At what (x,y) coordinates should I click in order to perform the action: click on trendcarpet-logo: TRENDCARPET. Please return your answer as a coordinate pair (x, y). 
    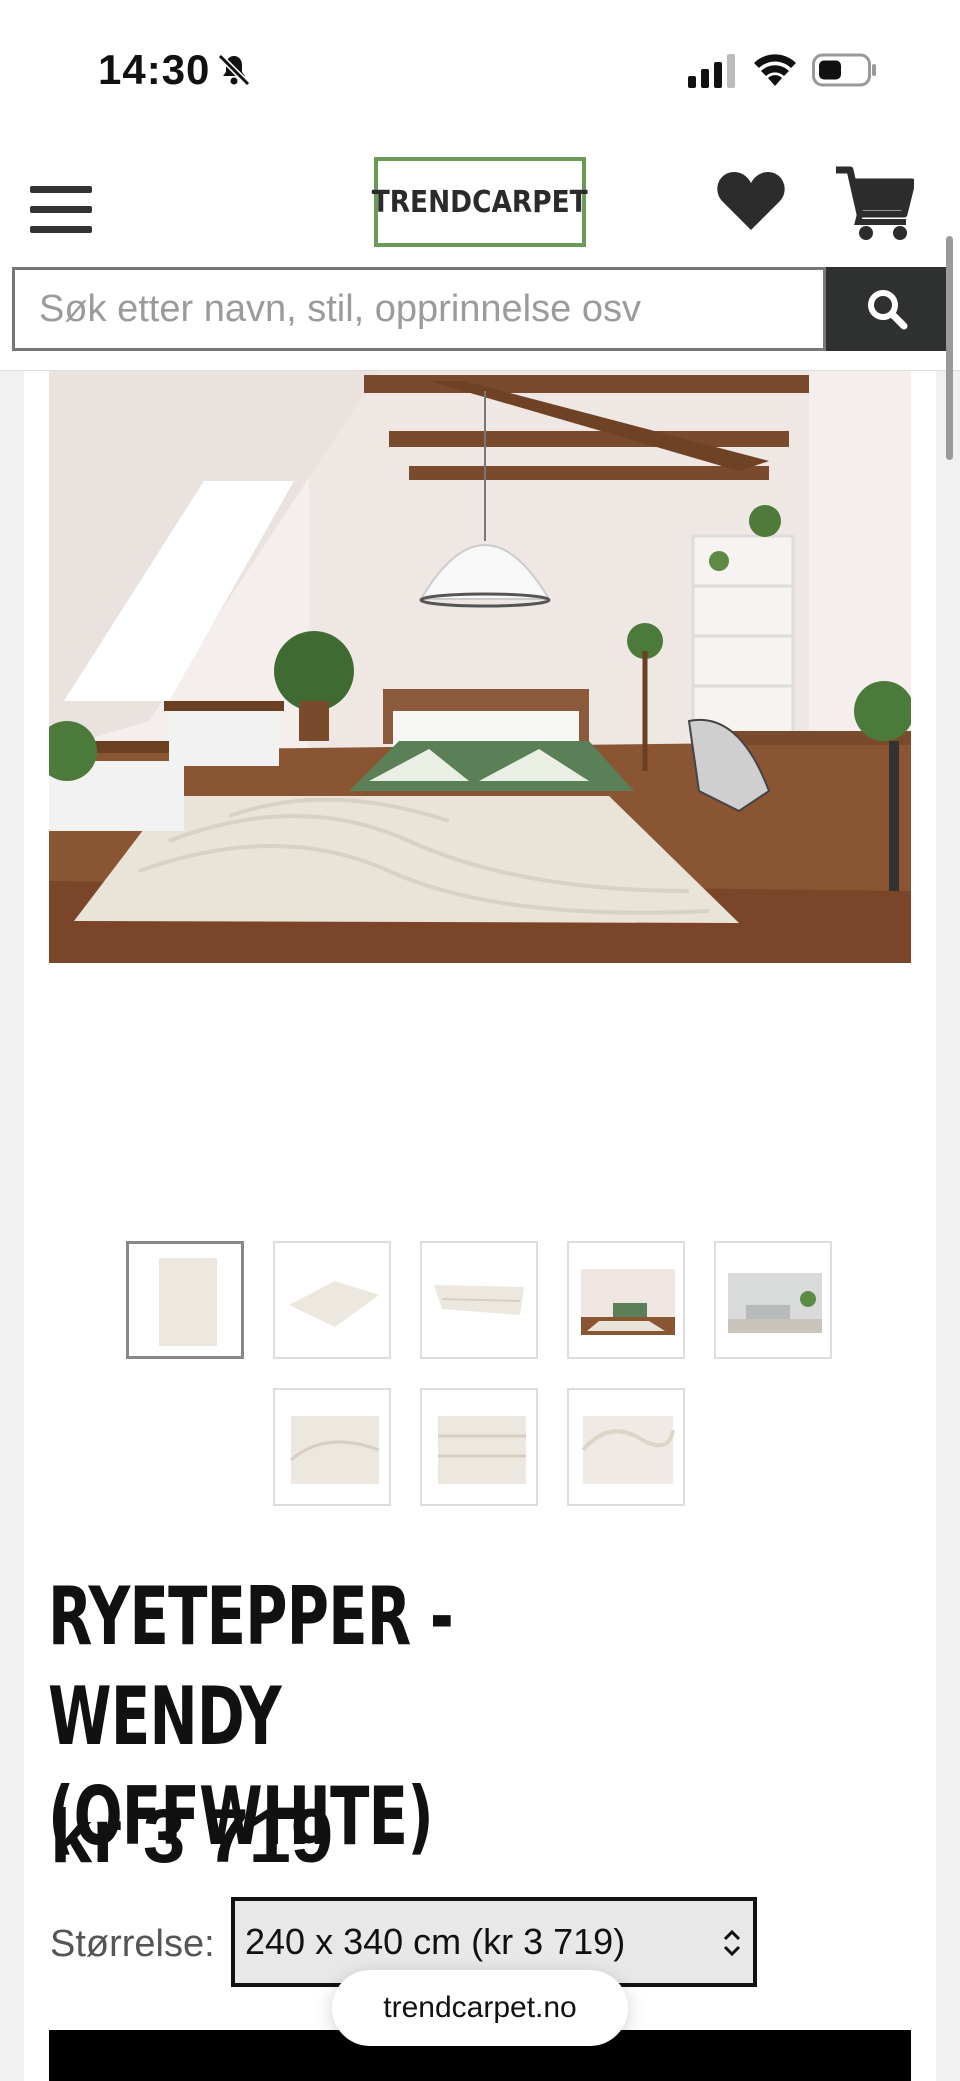
    Looking at the image, I should click on (480, 202).